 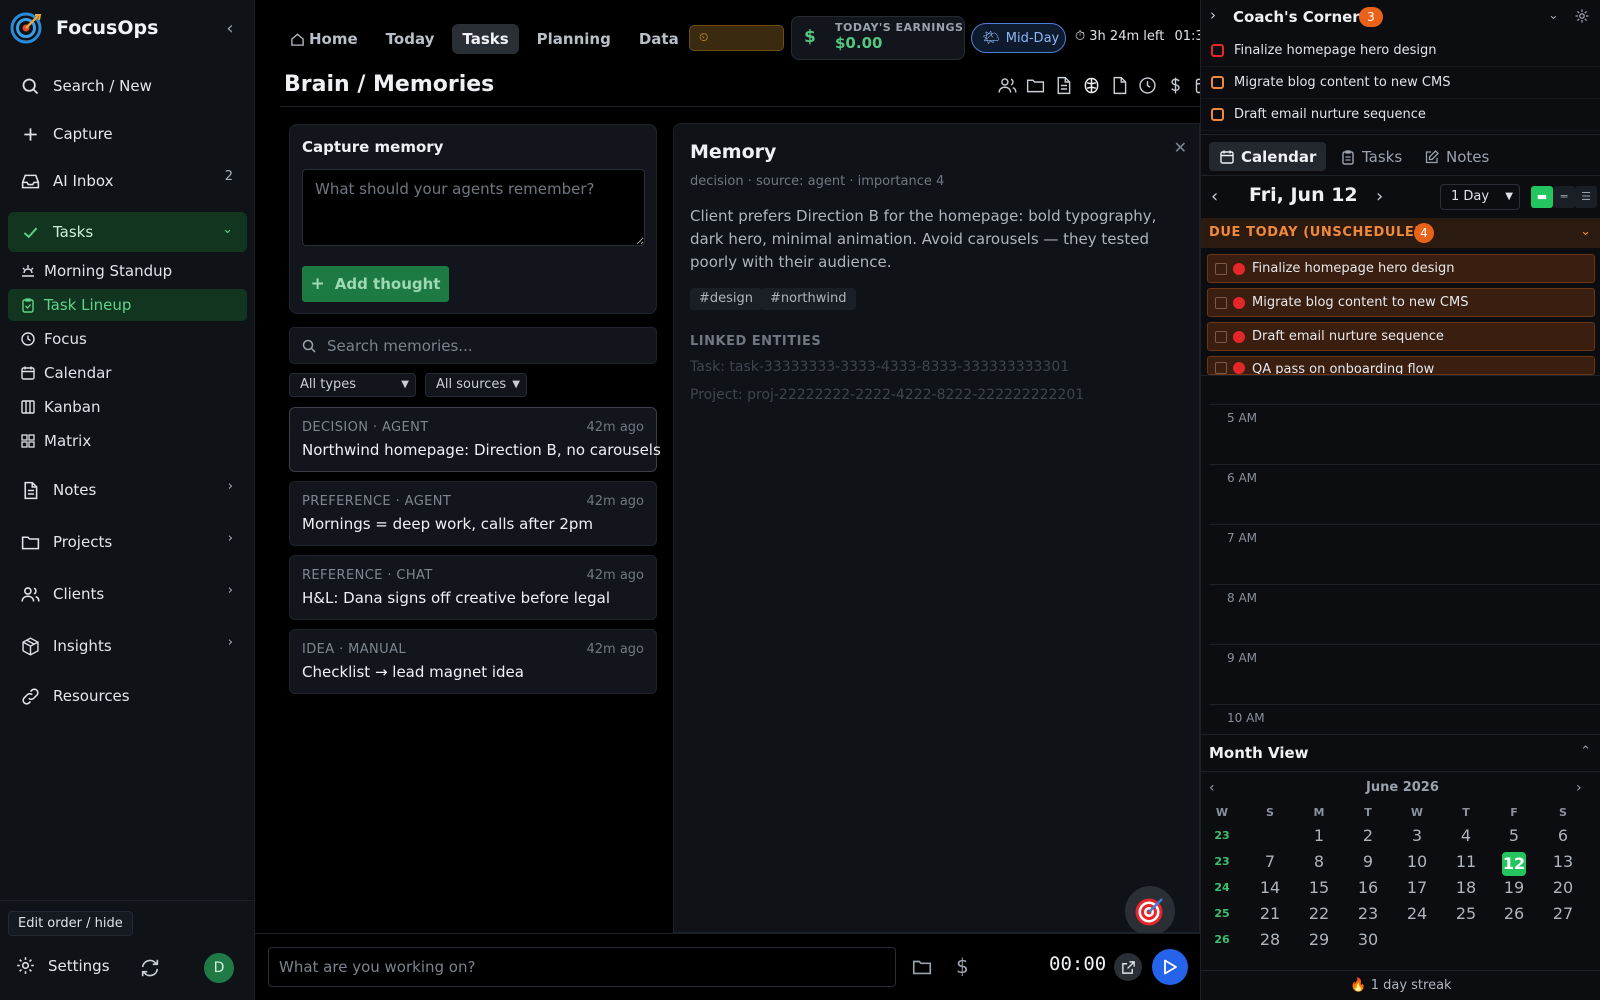 What do you see at coordinates (84, 28) in the screenshot?
I see `brand: FocusOps` at bounding box center [84, 28].